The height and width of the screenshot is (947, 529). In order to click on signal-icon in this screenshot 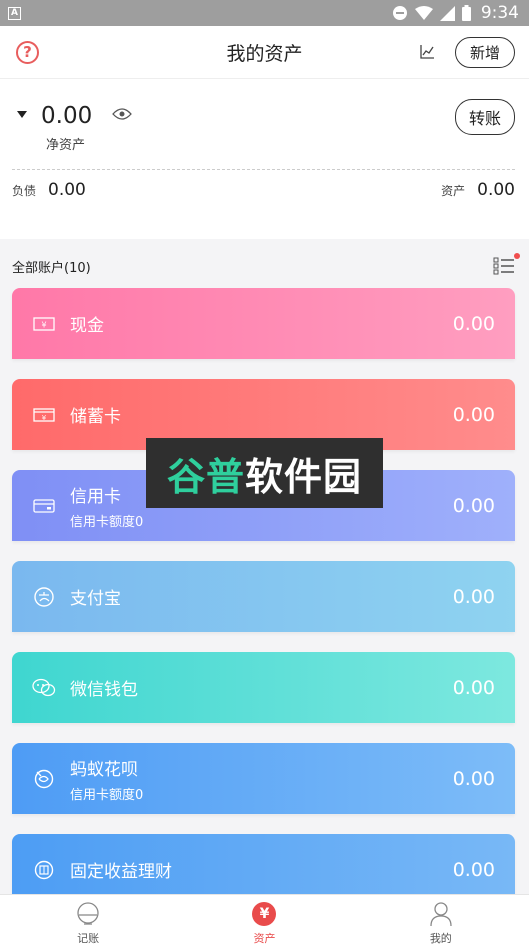, I will do `click(447, 13)`.